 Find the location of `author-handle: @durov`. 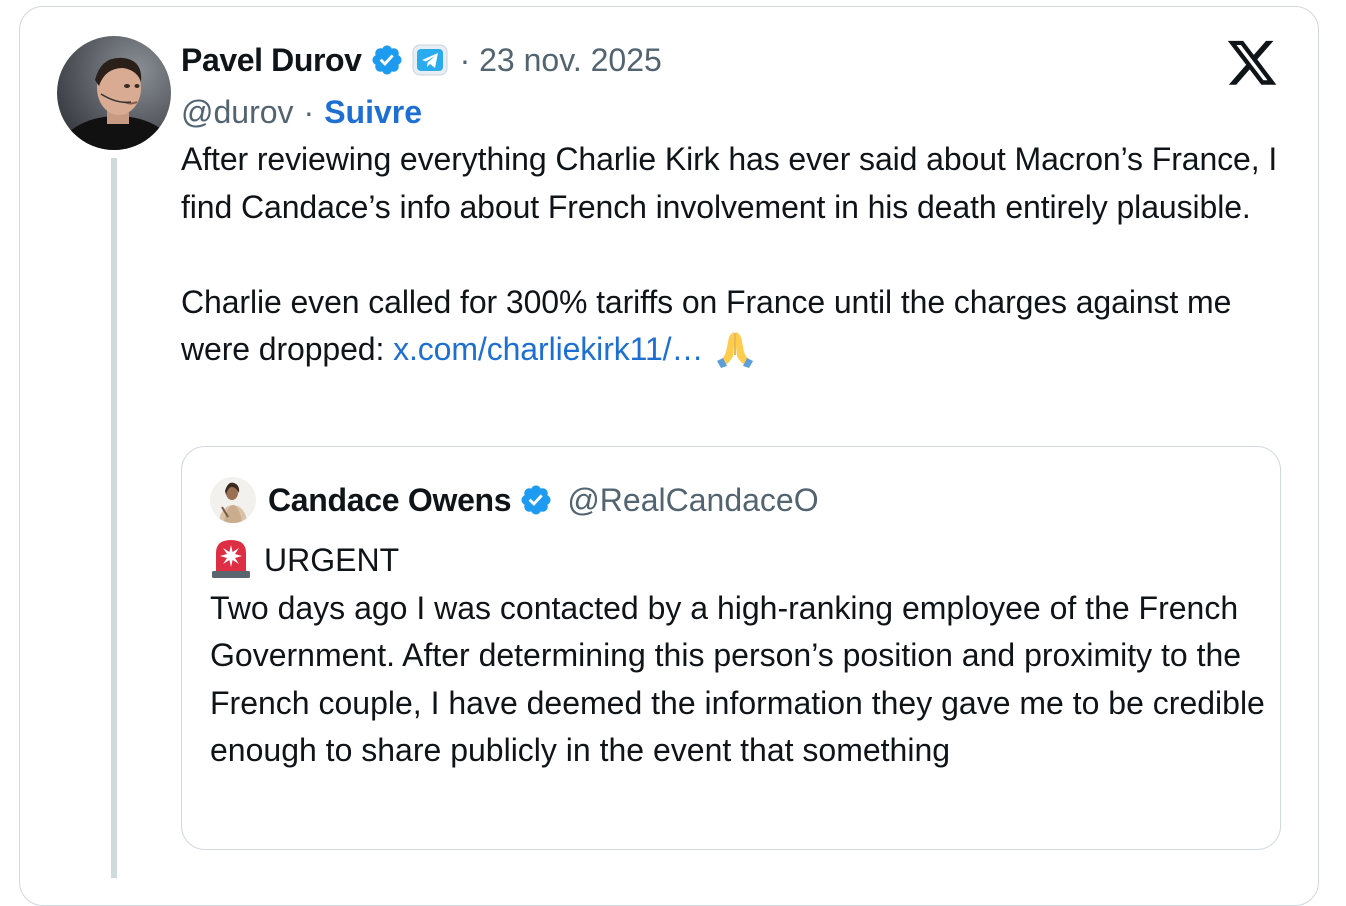

author-handle: @durov is located at coordinates (237, 112).